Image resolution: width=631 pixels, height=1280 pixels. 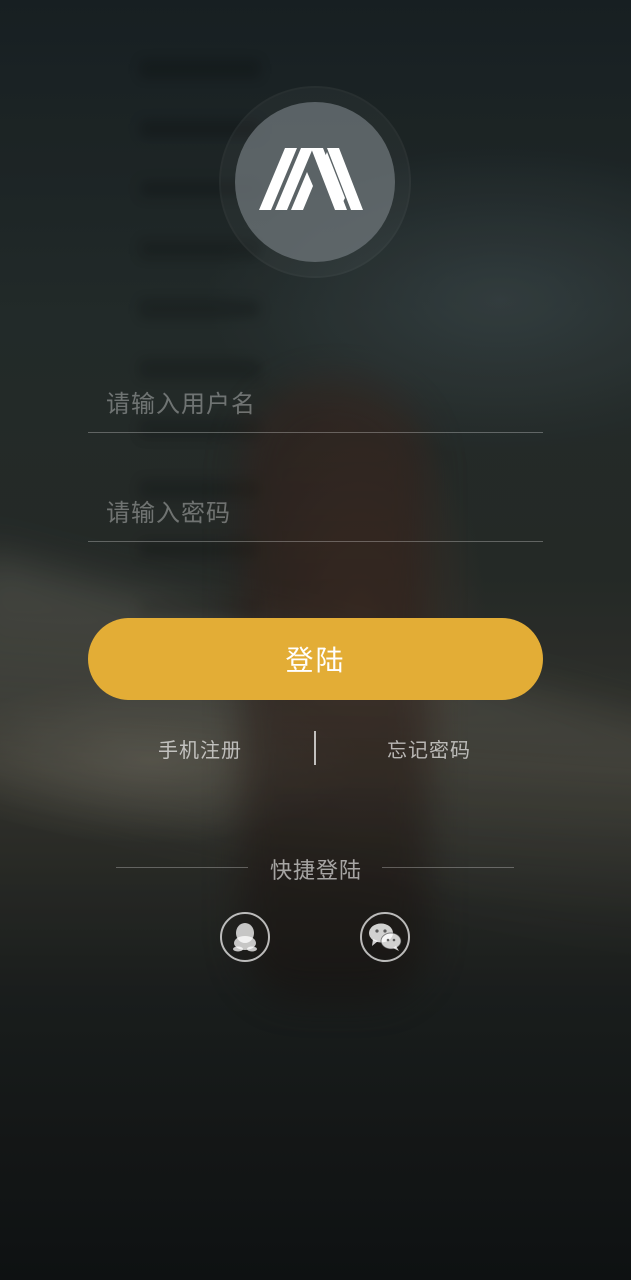 I want to click on wechat-icon, so click(x=385, y=937).